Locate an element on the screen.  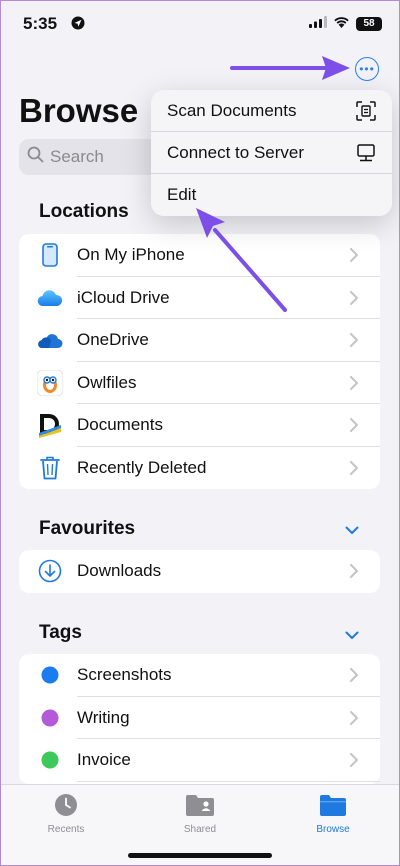
iphone-icon is located at coordinates (50, 255).